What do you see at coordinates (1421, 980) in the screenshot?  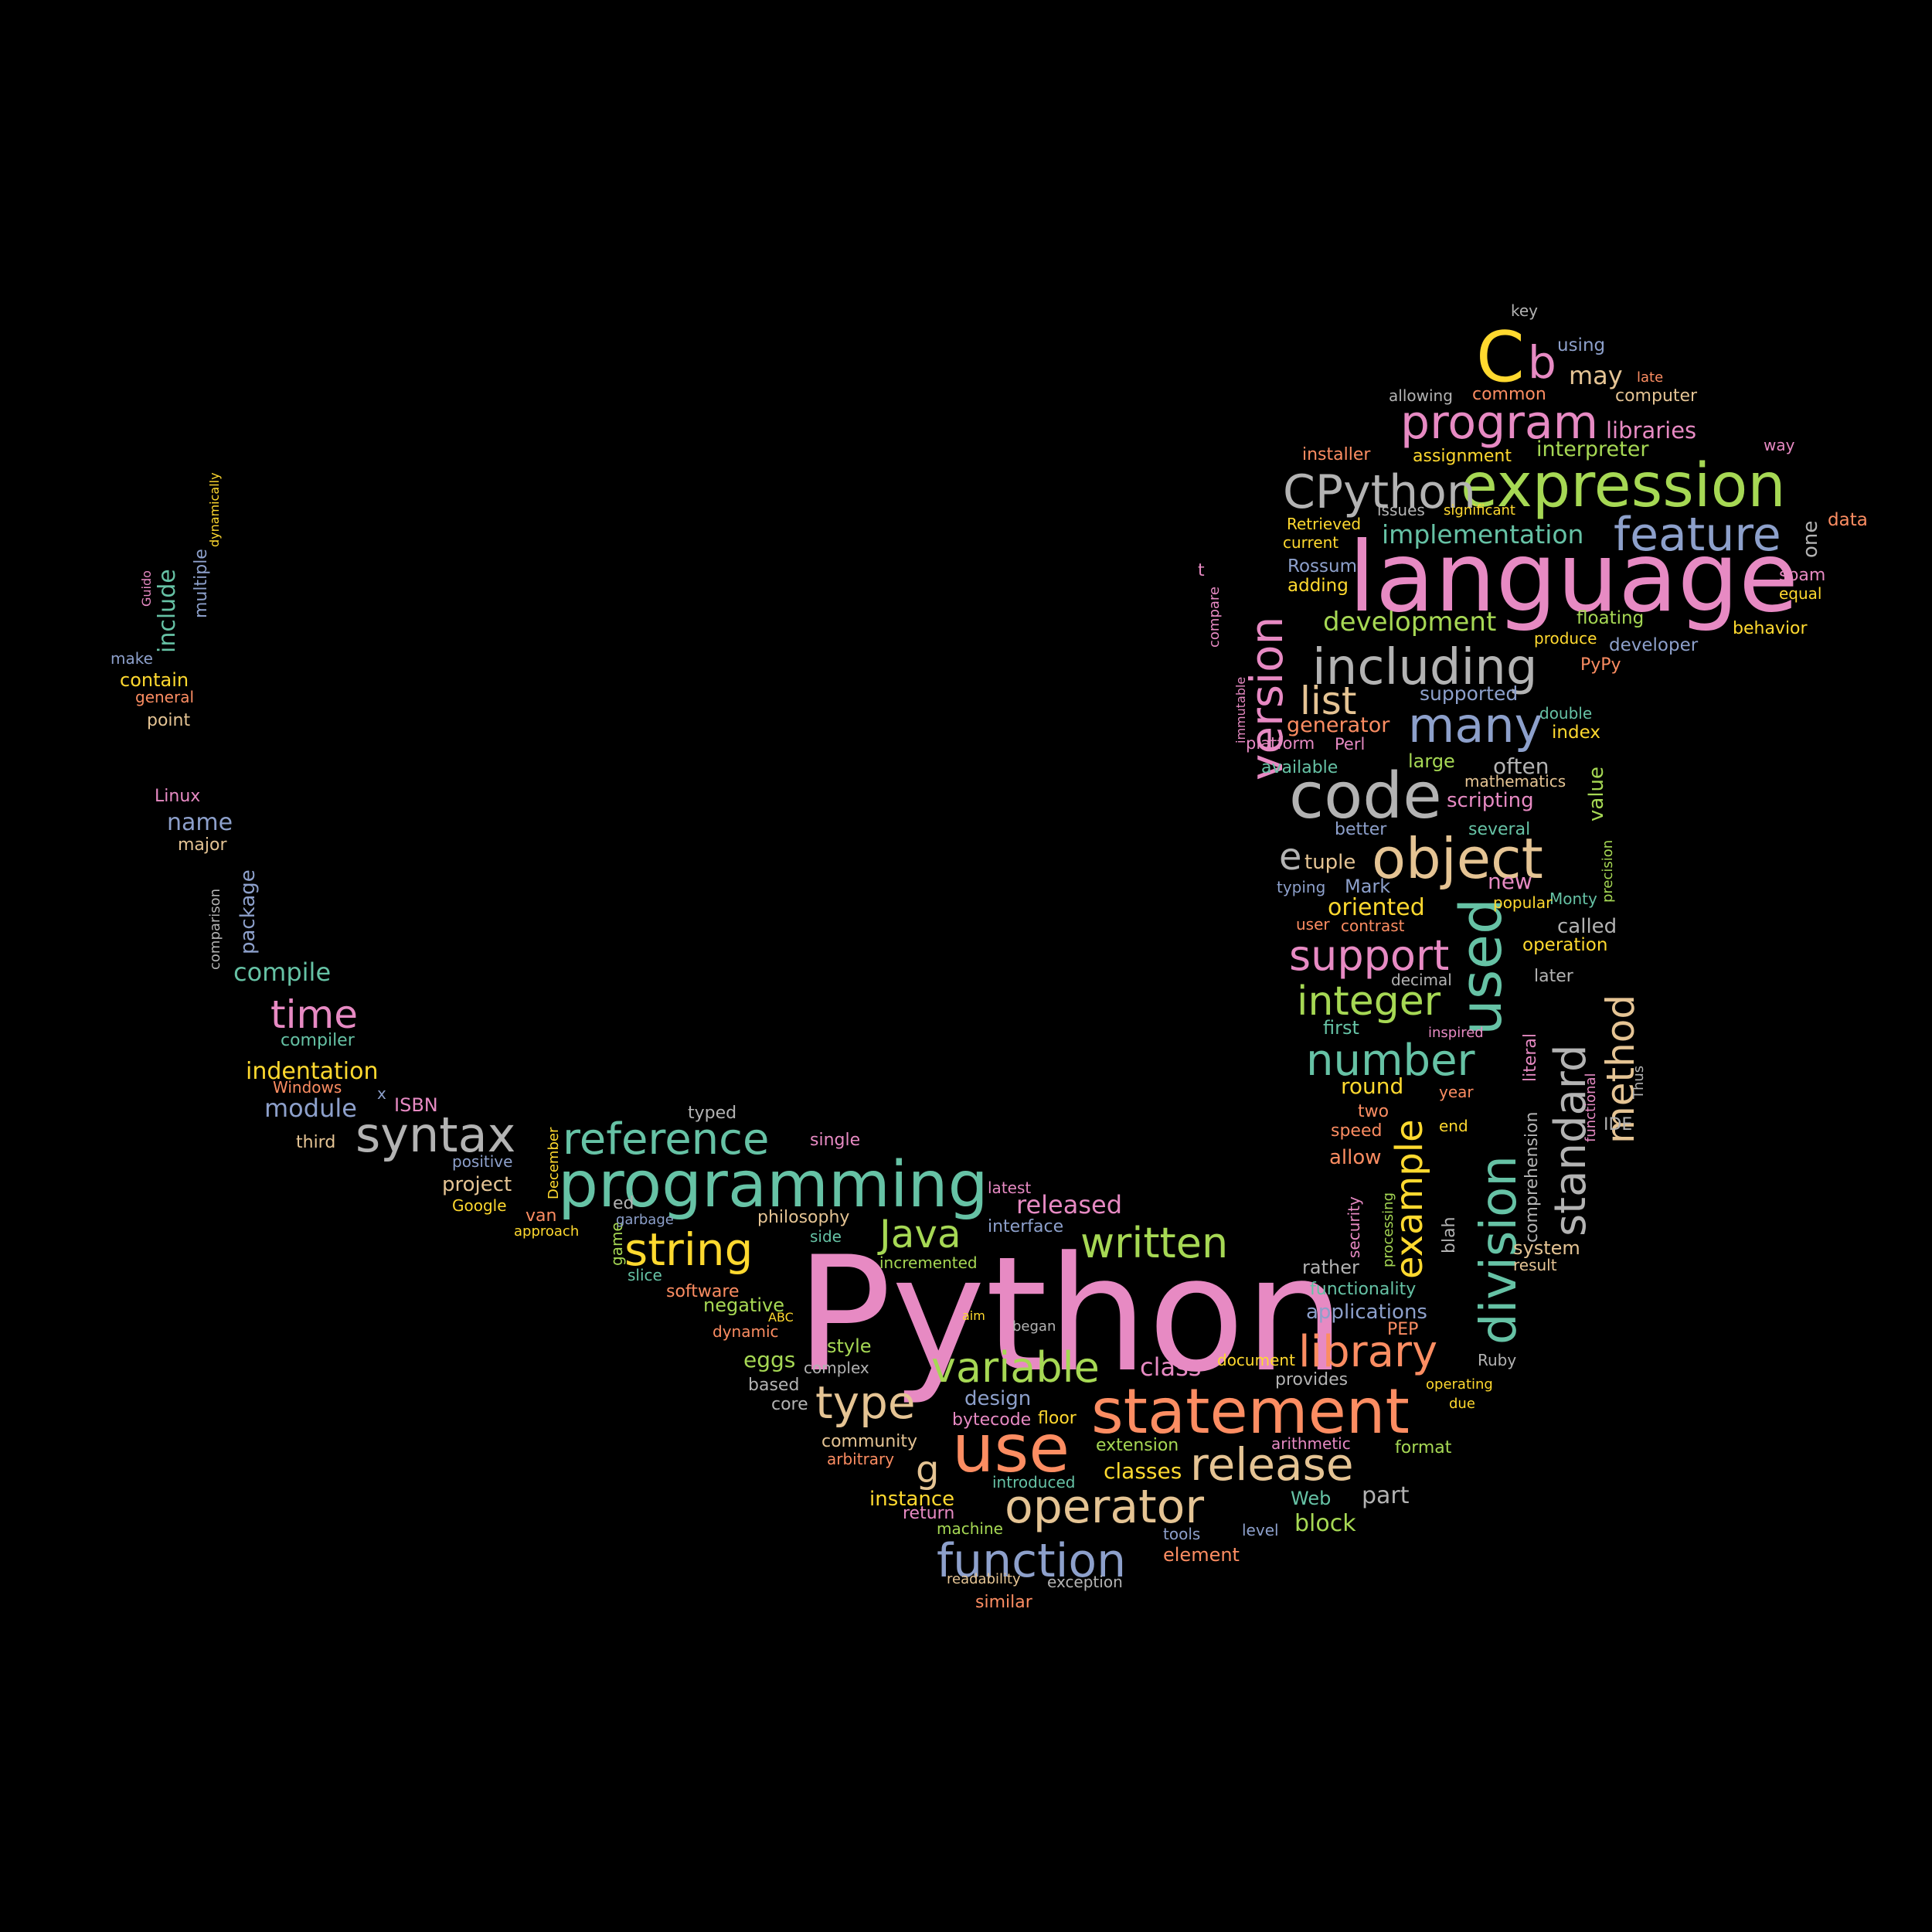 I see `word-decimal: decimal` at bounding box center [1421, 980].